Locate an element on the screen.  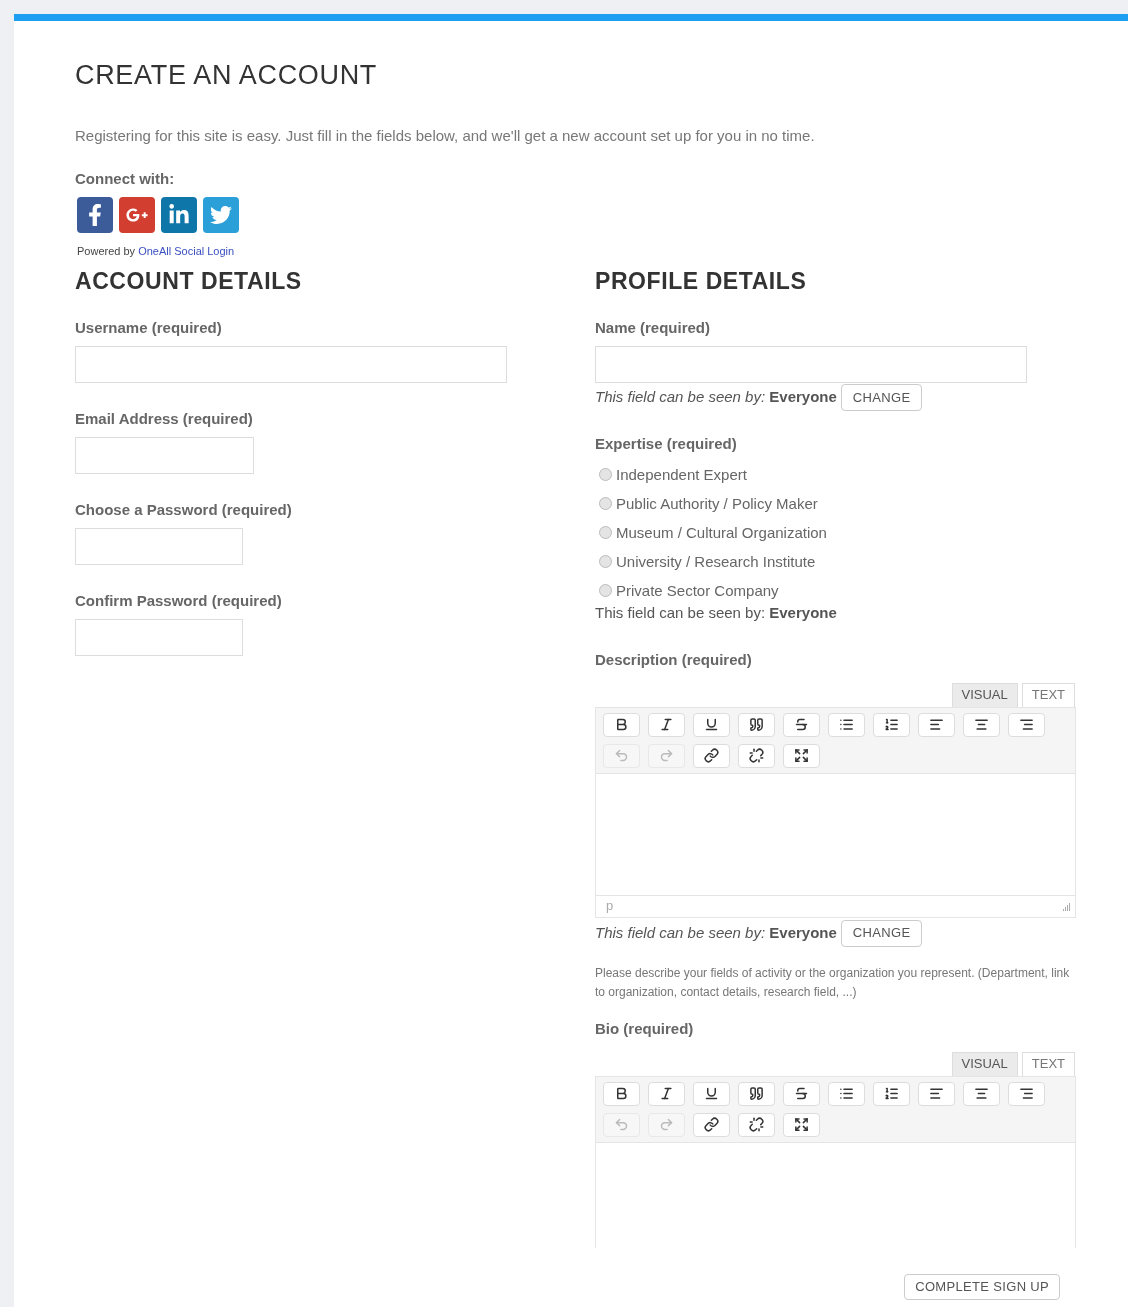
radio-option: University / Research Institute is located at coordinates (837, 561).